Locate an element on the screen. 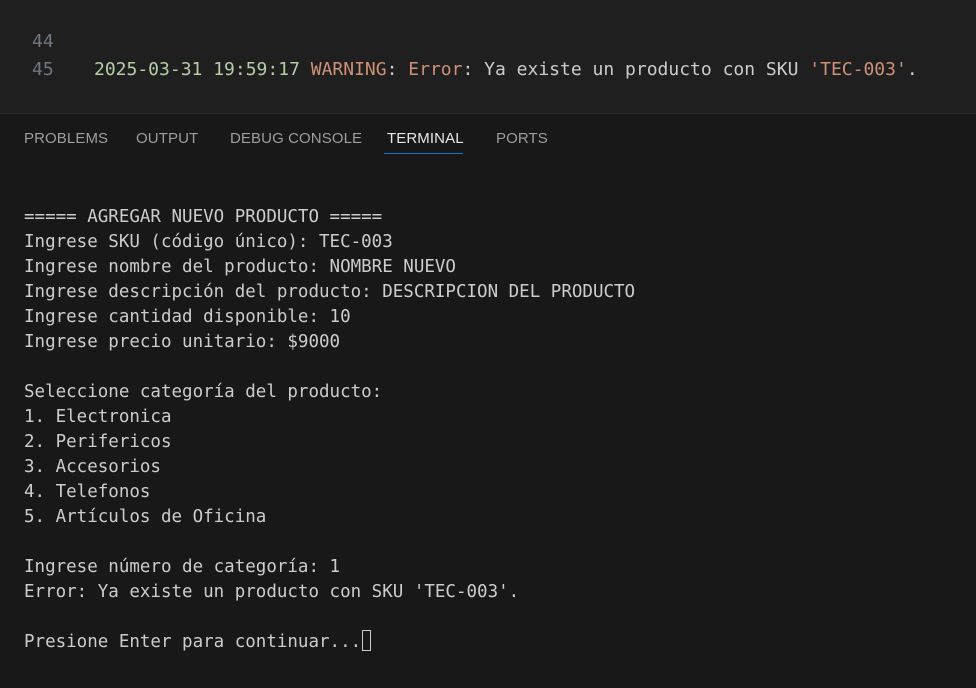  active-tab-indicator is located at coordinates (423, 153).